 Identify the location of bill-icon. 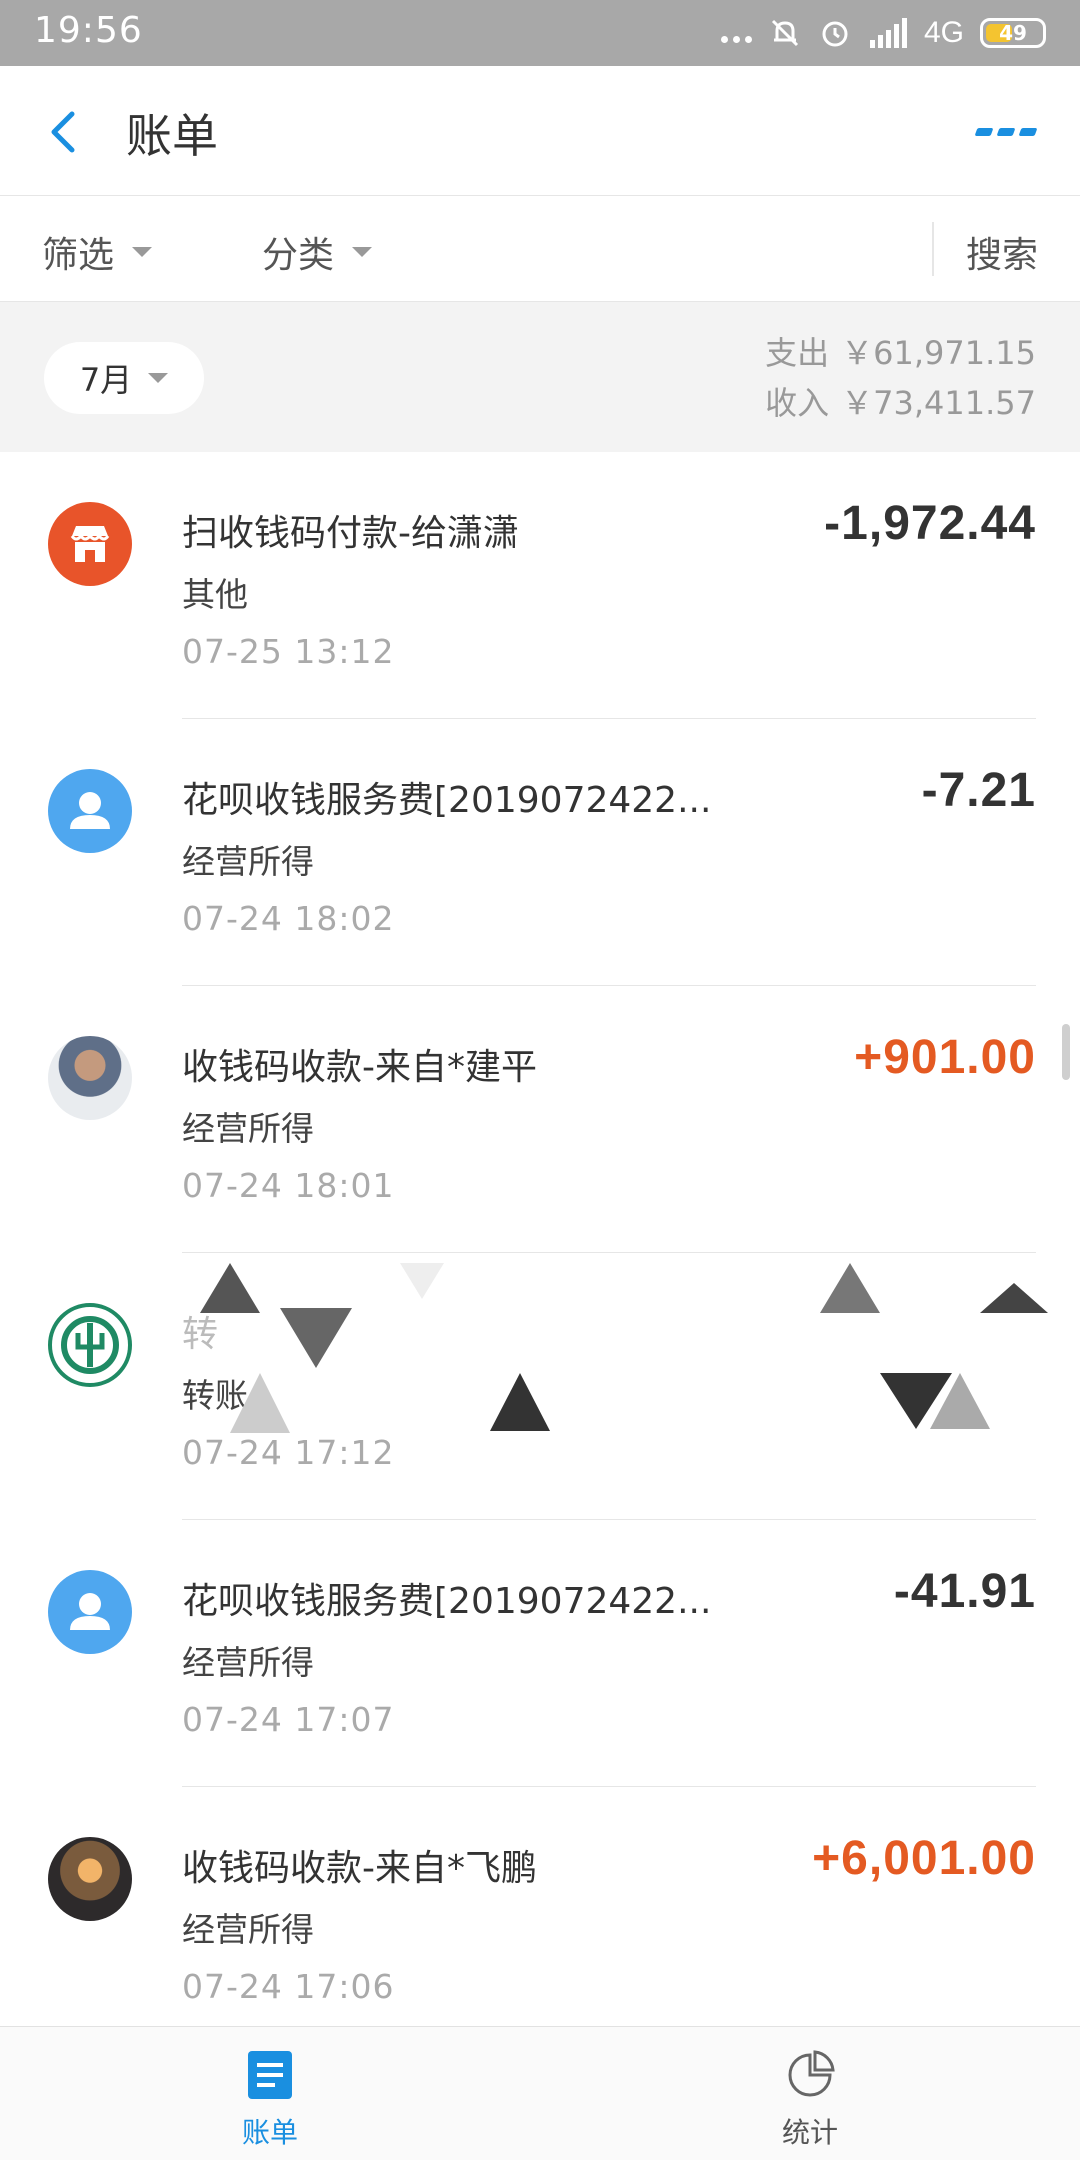
(270, 2075).